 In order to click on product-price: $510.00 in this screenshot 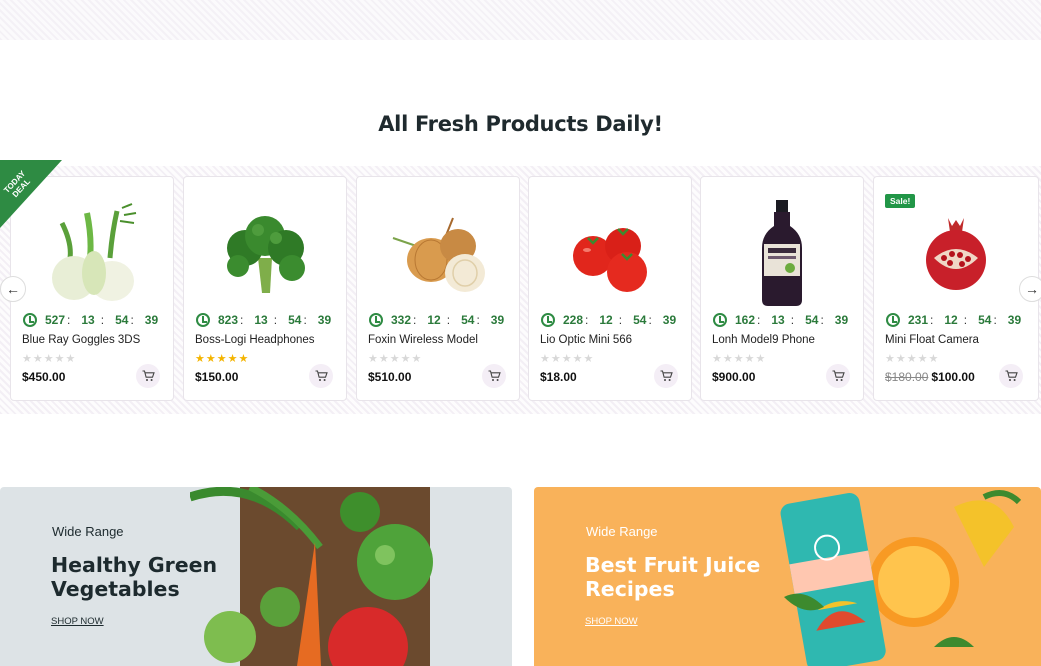, I will do `click(390, 377)`.